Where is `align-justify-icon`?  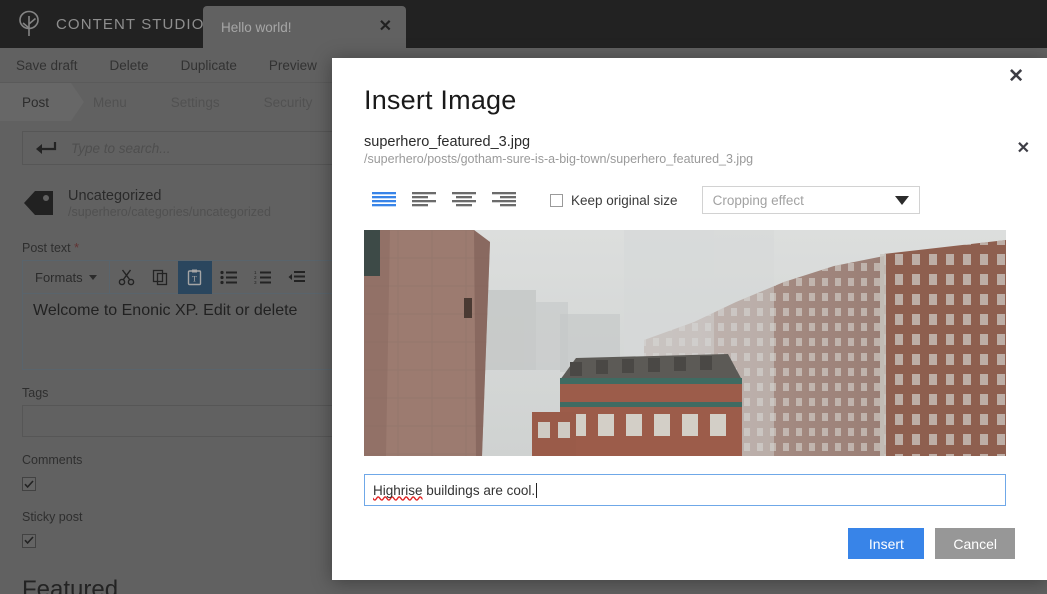 align-justify-icon is located at coordinates (384, 200).